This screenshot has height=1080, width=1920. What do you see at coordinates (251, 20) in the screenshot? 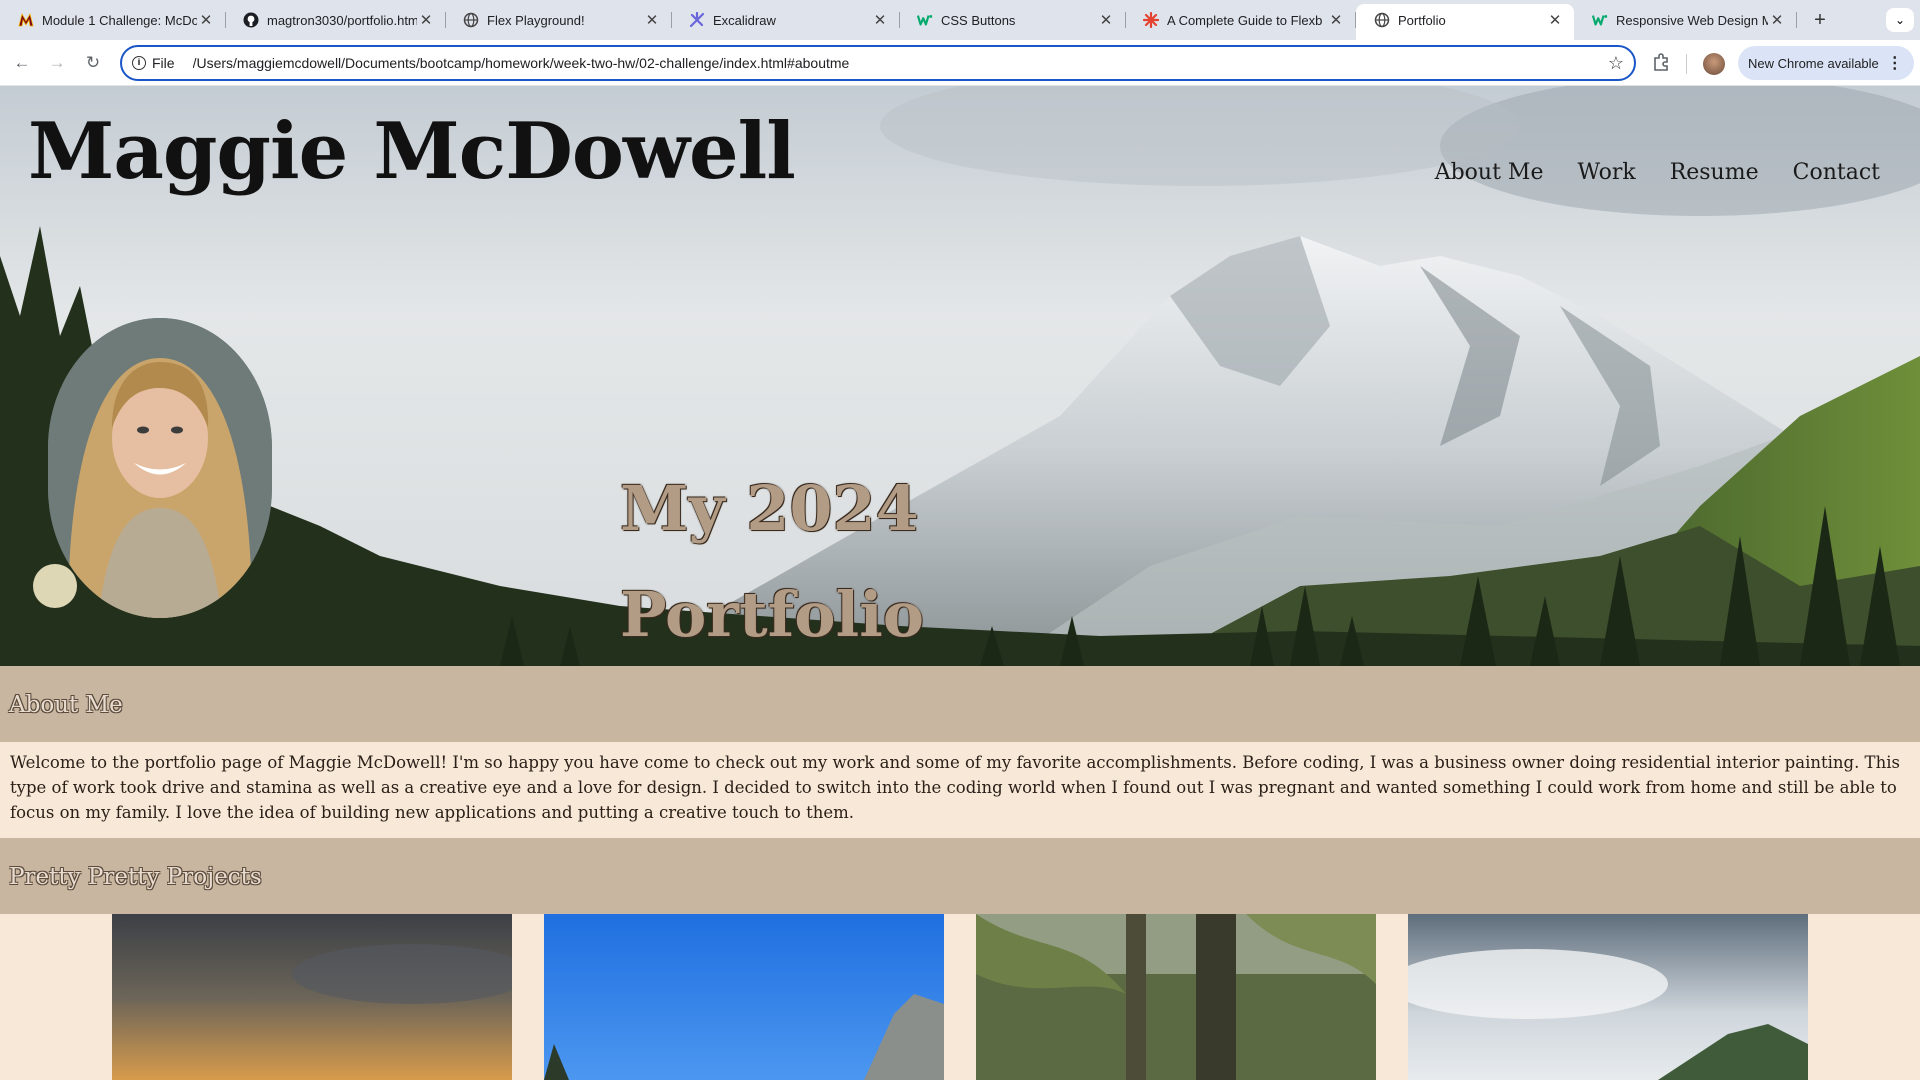
I see `github-icon` at bounding box center [251, 20].